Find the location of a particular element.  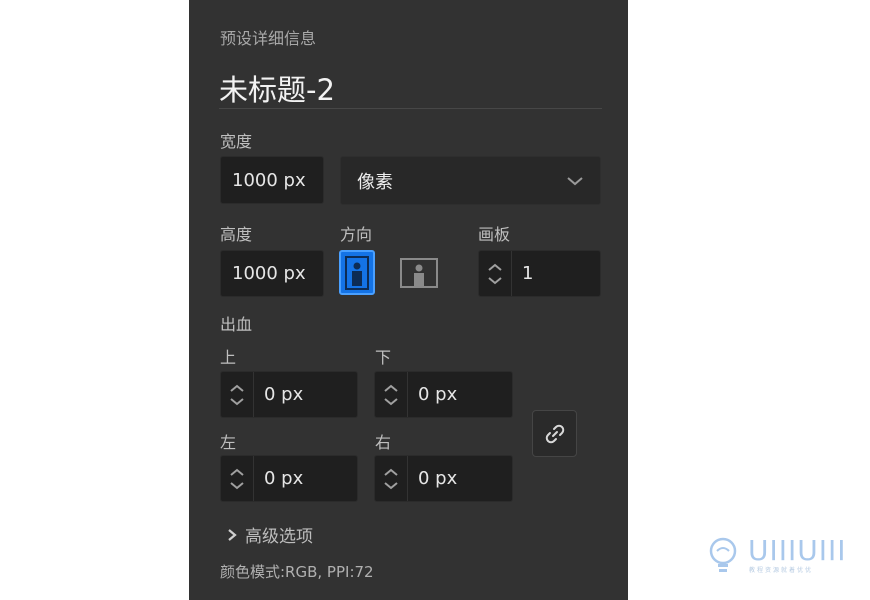

bleed-bottom-value: 0 px is located at coordinates (438, 394).